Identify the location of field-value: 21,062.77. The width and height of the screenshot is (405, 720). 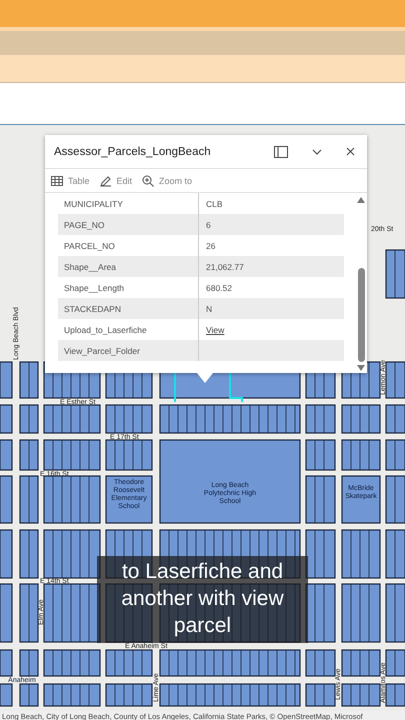
(225, 267).